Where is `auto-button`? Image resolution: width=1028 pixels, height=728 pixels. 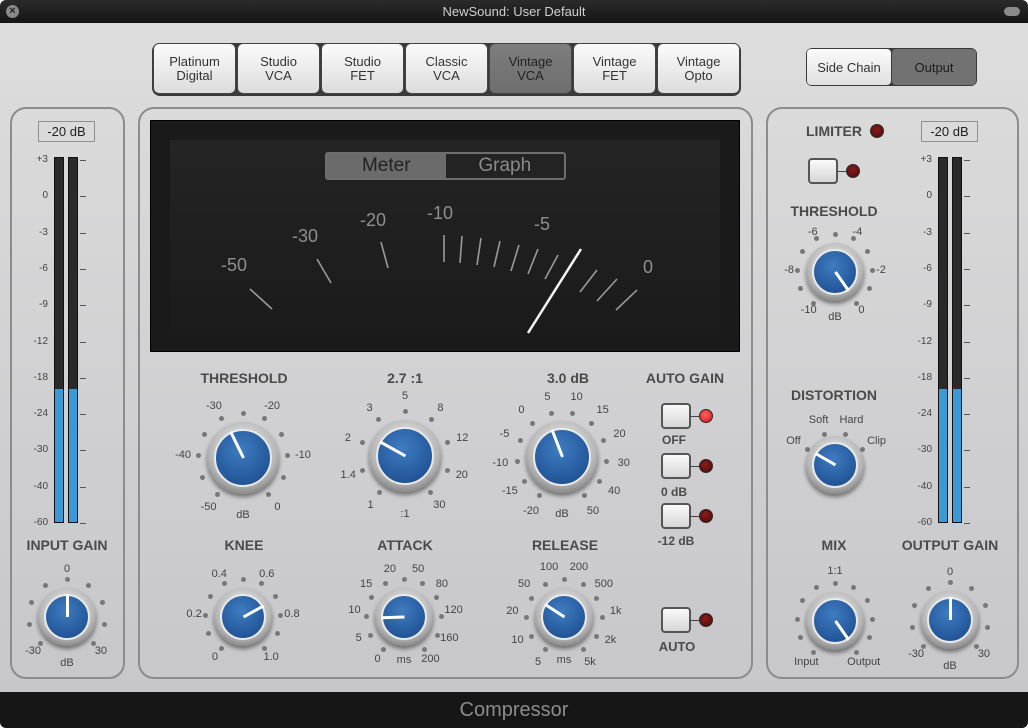
auto-button is located at coordinates (676, 620).